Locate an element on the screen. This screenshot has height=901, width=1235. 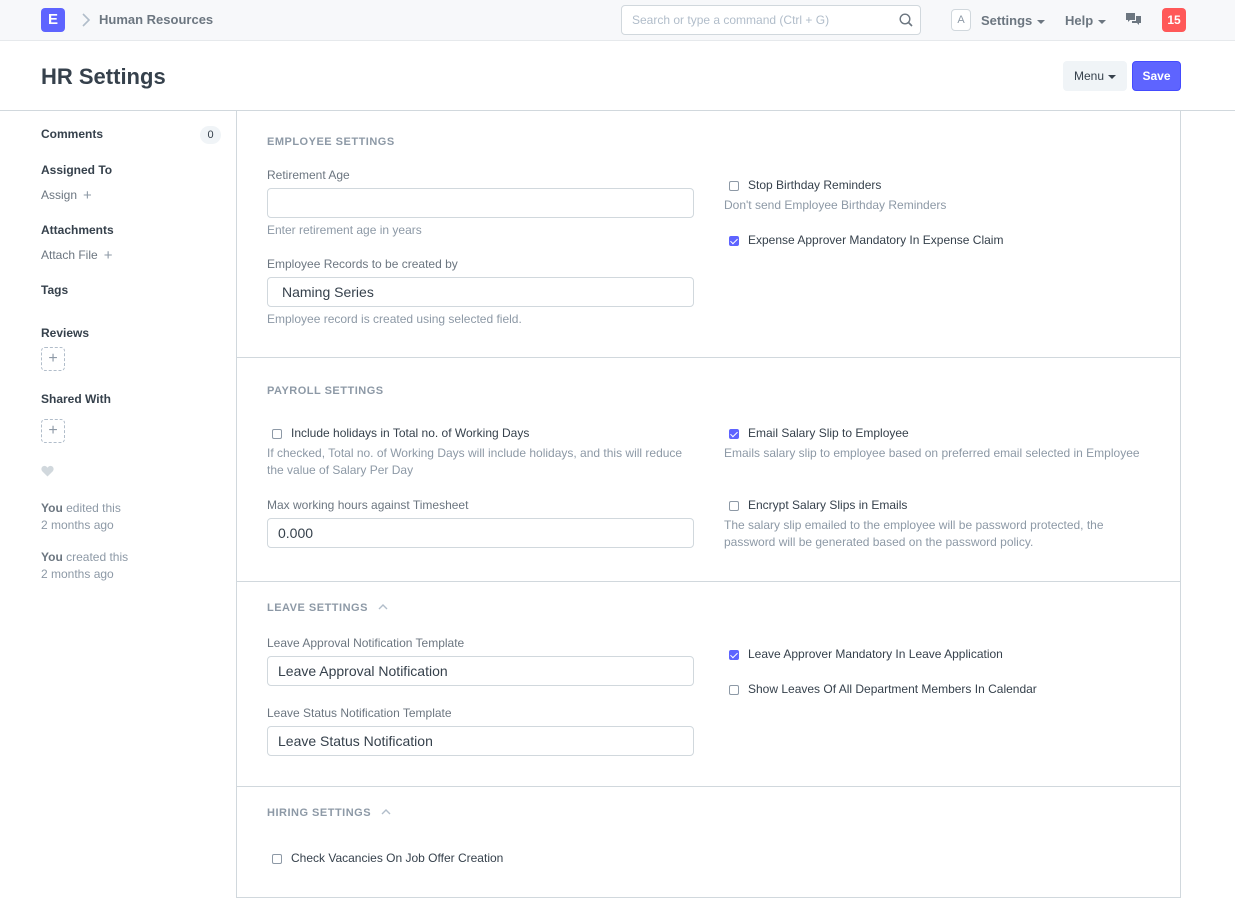
include-holidays-checkbox is located at coordinates (277, 434).